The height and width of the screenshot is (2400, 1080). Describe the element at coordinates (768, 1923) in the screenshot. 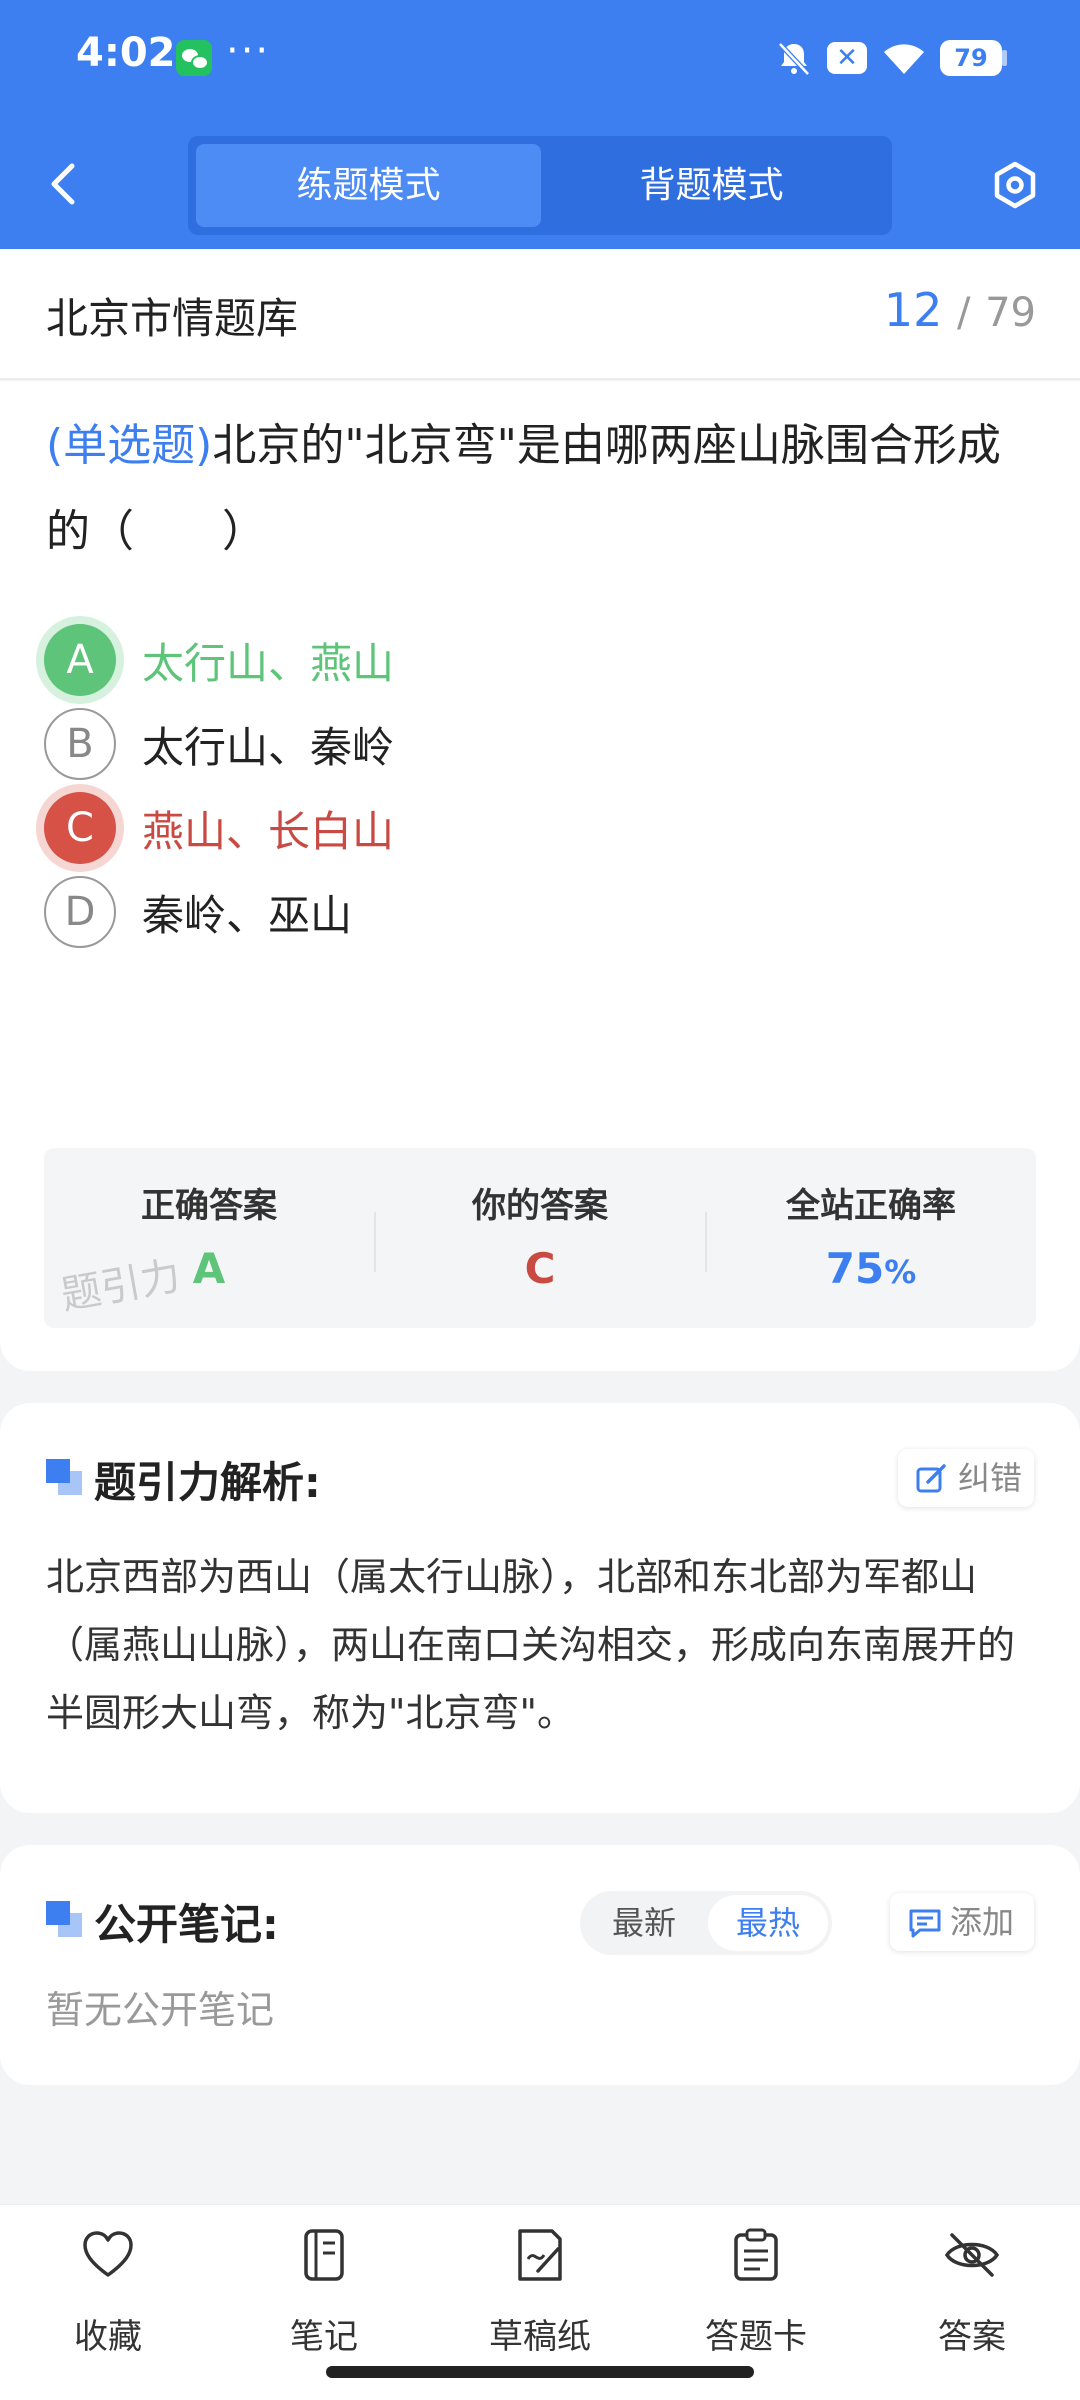

I see `sort-hottest-button: 最热` at that location.